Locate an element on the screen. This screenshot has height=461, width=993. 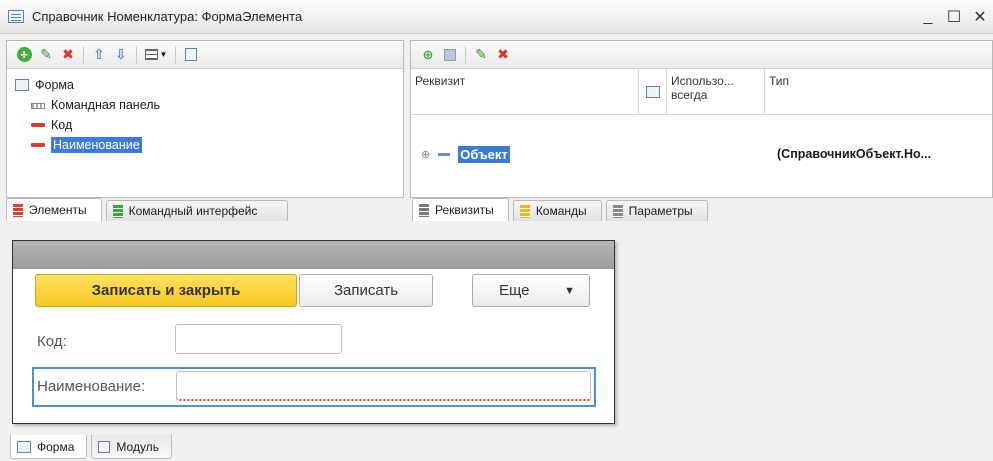
arrow-down-icon: ⇩ is located at coordinates (121, 54).